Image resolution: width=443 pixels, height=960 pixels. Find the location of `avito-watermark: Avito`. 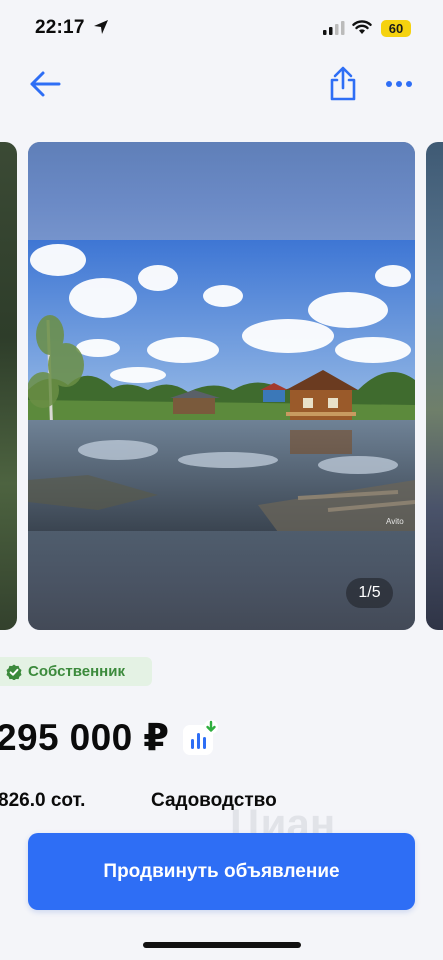

avito-watermark: Avito is located at coordinates (395, 521).